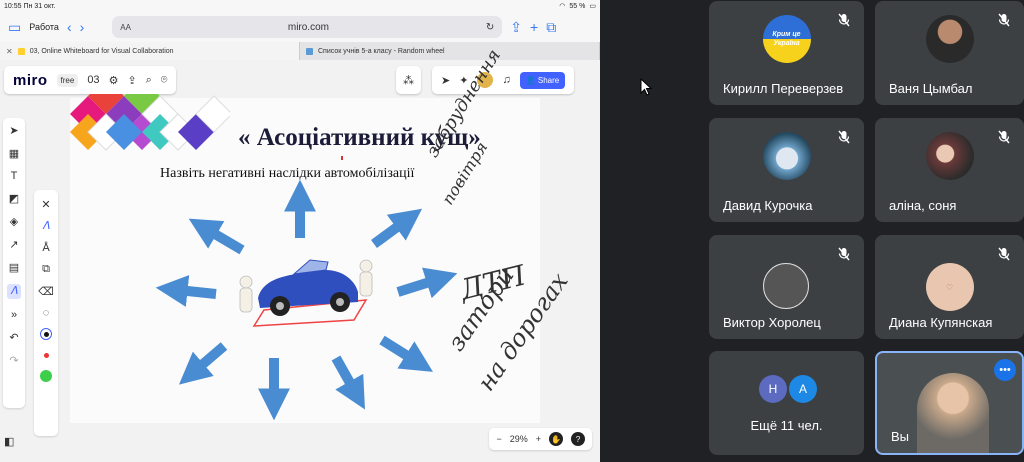  What do you see at coordinates (14, 153) in the screenshot?
I see `frame-icon: ▦` at bounding box center [14, 153].